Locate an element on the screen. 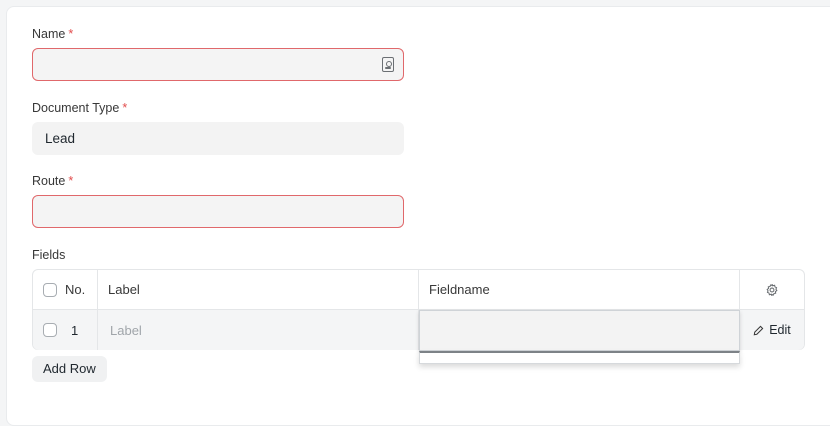  header-label: Label is located at coordinates (124, 289).